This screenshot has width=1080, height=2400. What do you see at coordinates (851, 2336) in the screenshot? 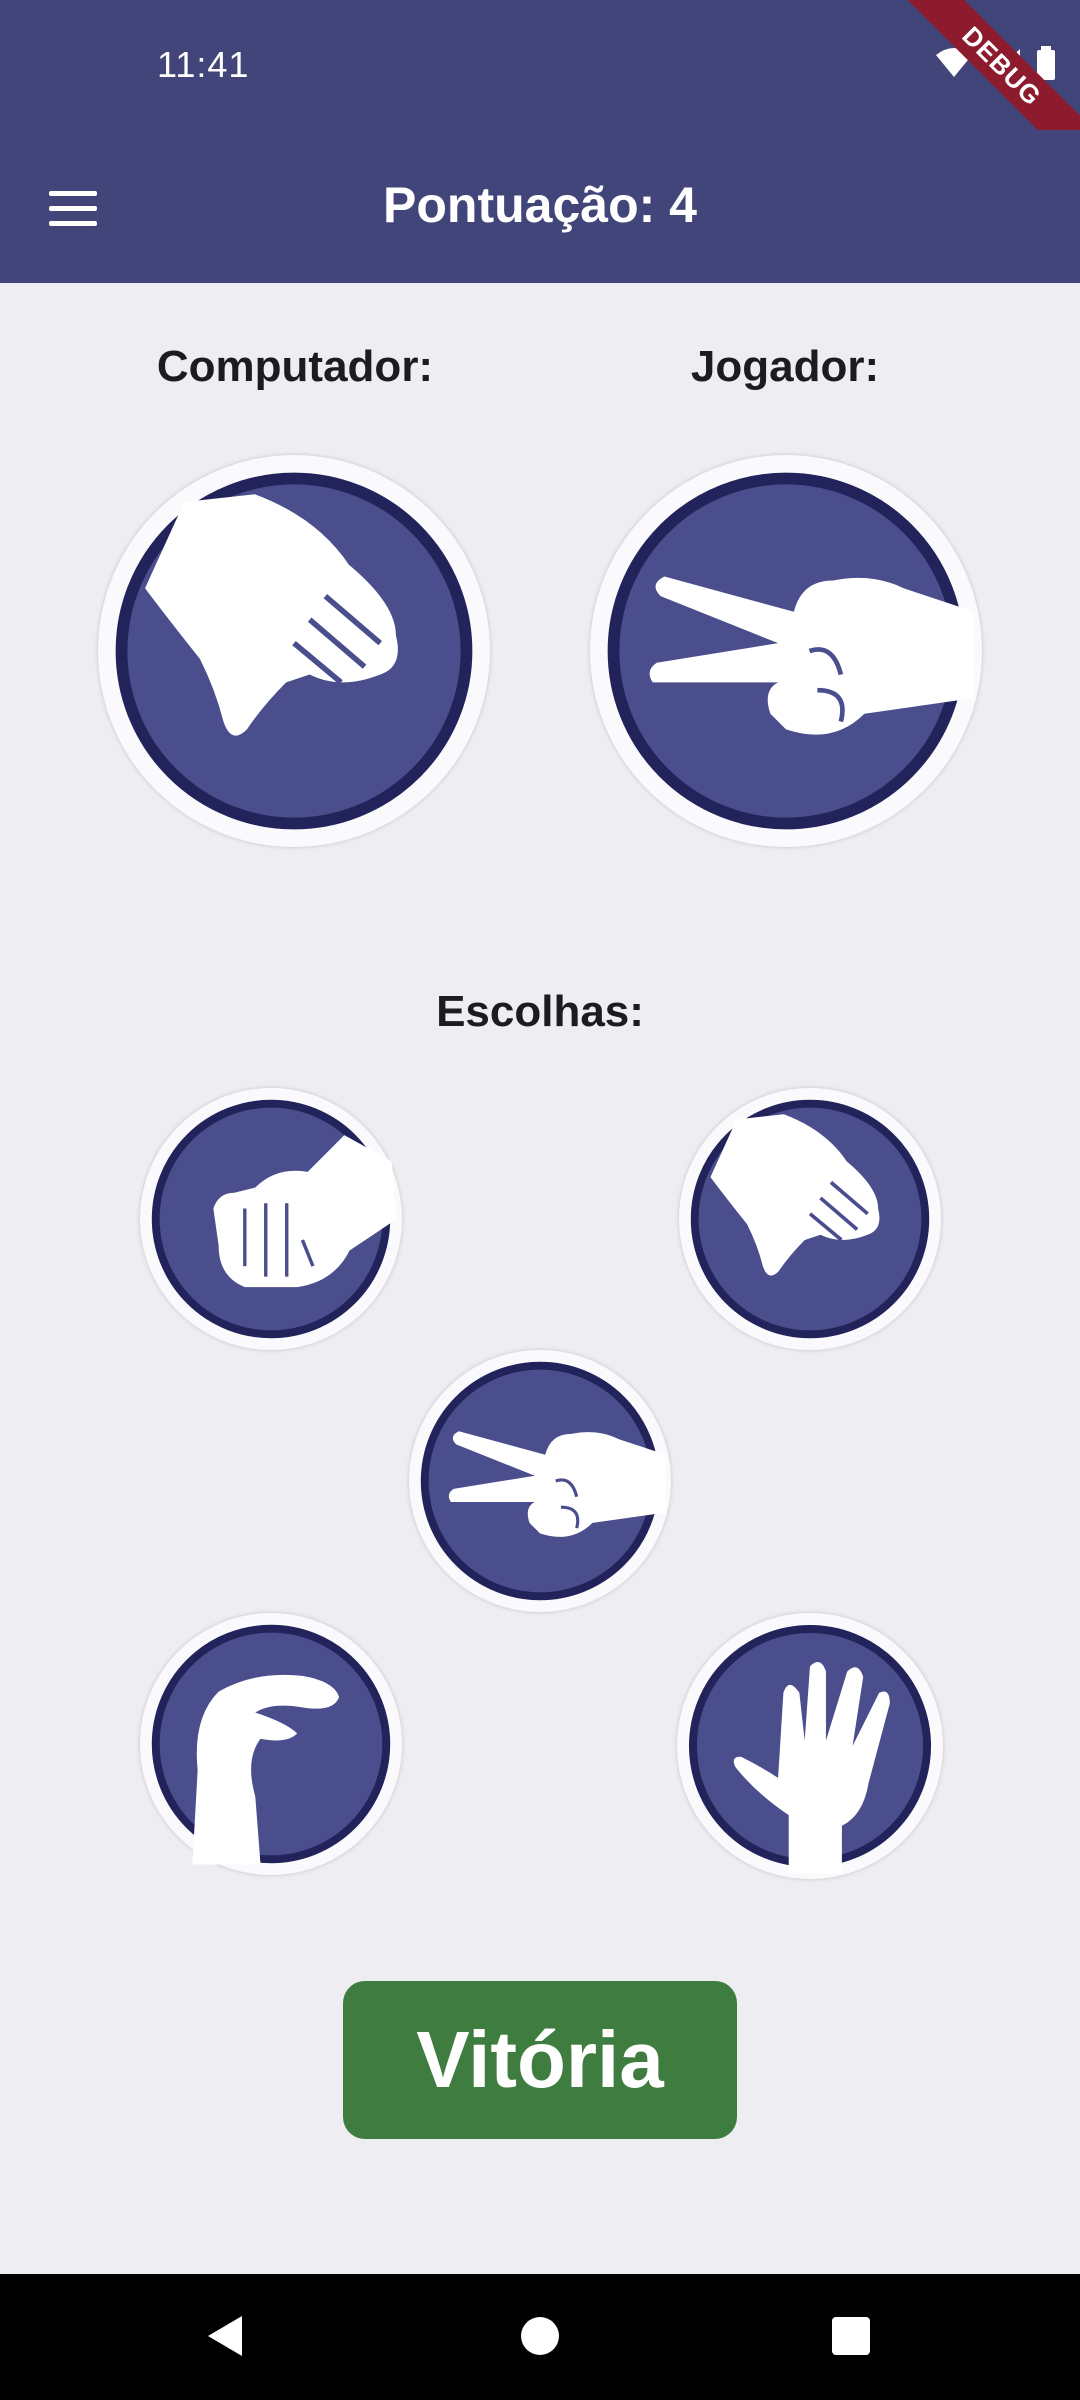
I see `recents-square-icon` at bounding box center [851, 2336].